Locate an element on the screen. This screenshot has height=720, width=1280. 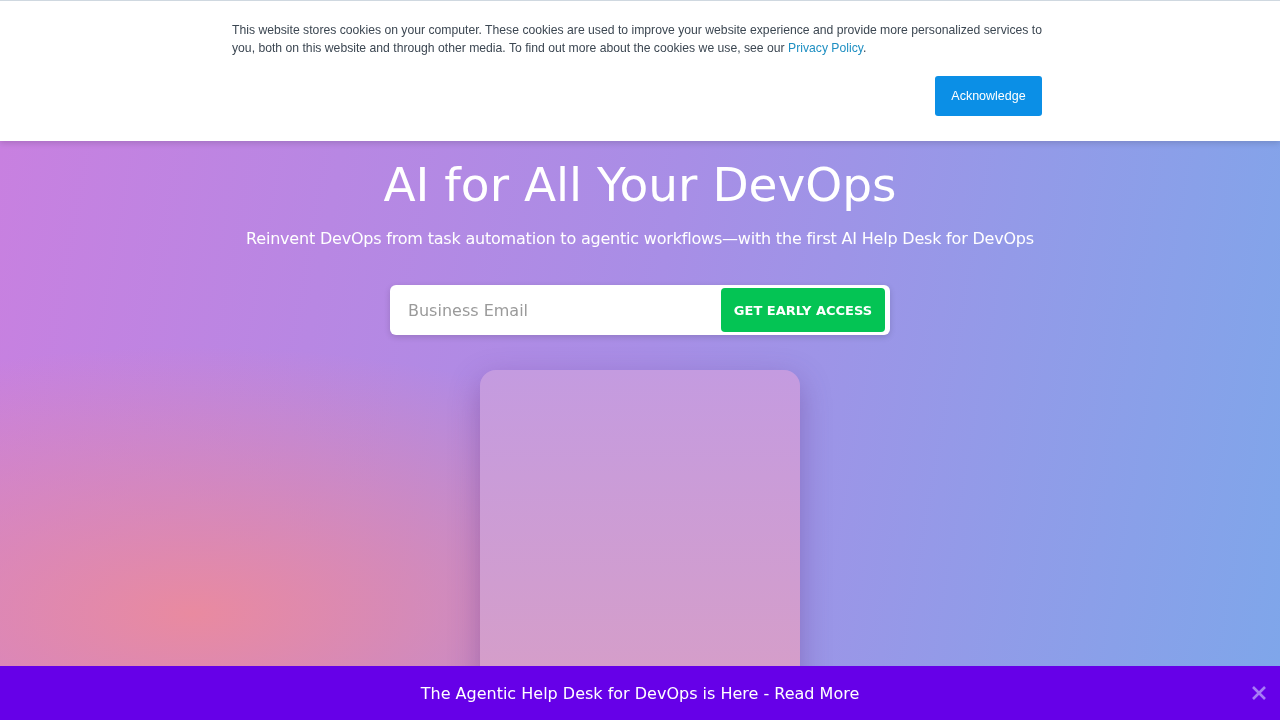
hero-title: AI for All Your DevOps is located at coordinates (640, 185).